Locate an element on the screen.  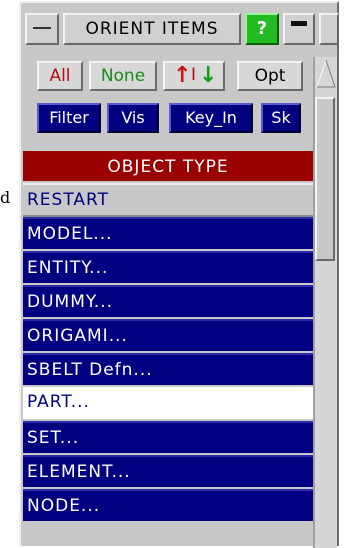
all-button: All is located at coordinates (60, 76).